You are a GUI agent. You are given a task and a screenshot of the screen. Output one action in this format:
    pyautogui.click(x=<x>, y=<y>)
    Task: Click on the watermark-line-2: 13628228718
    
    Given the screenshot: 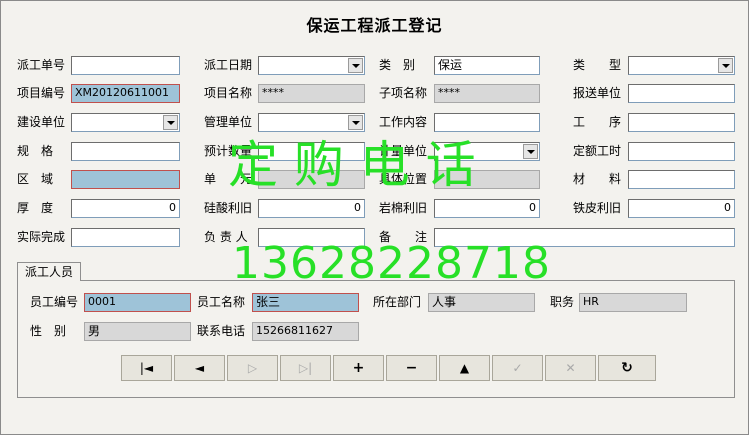 What is the action you would take?
    pyautogui.click(x=391, y=263)
    